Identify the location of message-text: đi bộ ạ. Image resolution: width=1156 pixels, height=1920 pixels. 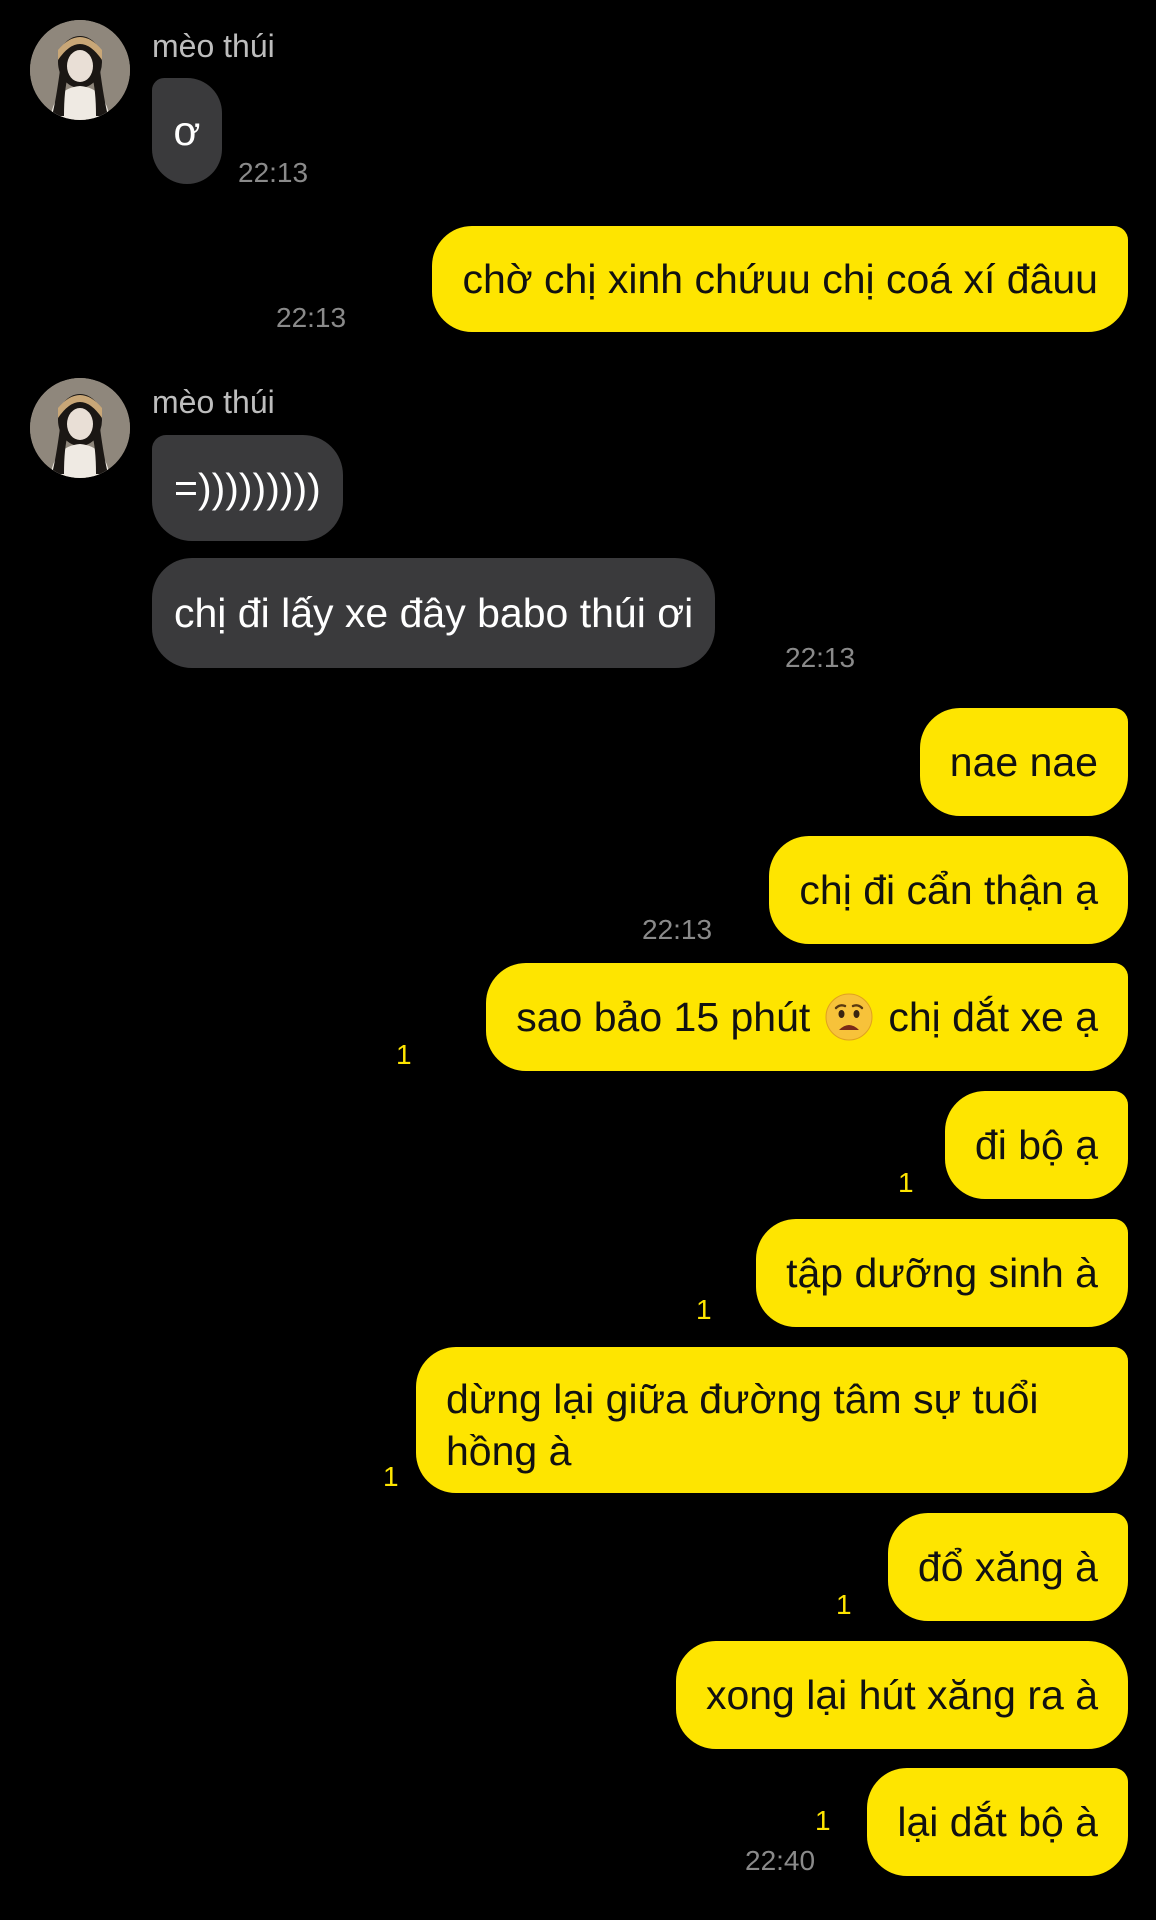
(1036, 1145).